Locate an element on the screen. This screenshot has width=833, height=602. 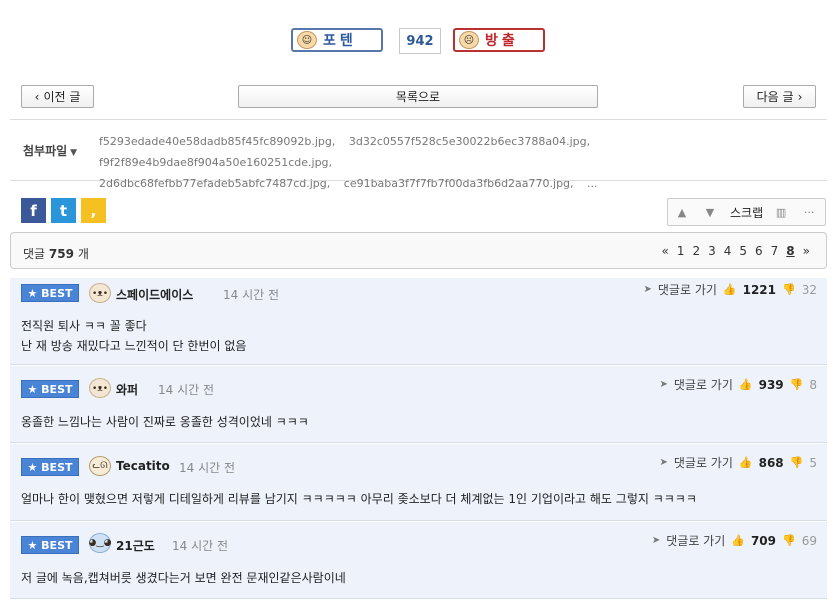
scrap-button: 스크랩 is located at coordinates (745, 212).